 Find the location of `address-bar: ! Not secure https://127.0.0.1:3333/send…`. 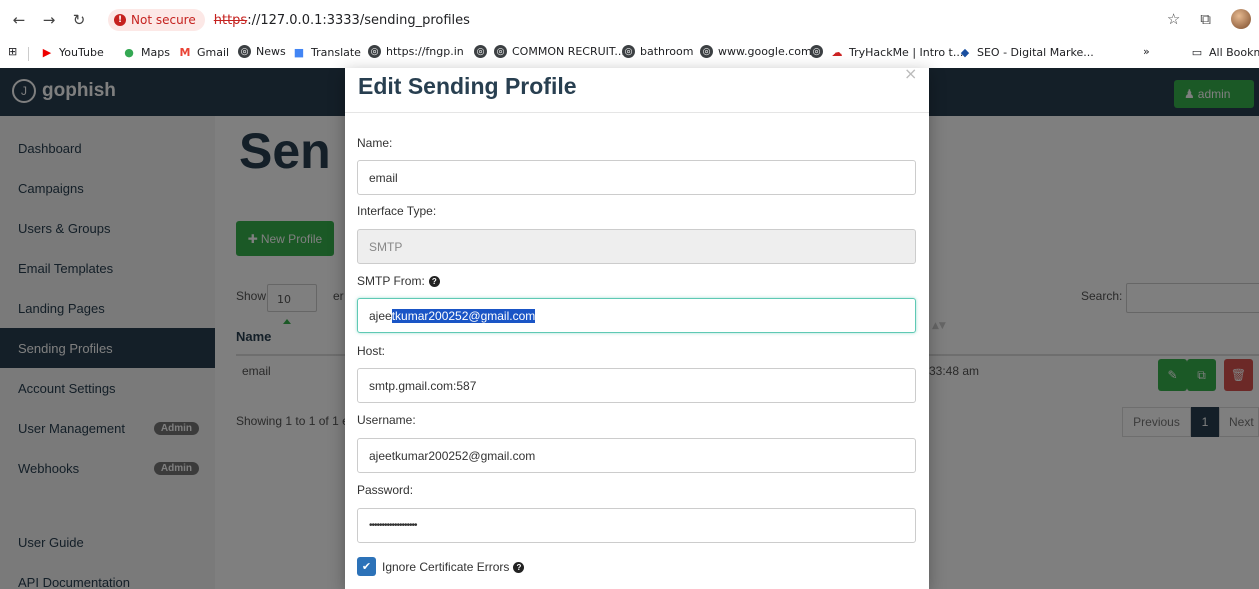

address-bar: ! Not secure https://127.0.0.1:3333/send… is located at coordinates (664, 20).